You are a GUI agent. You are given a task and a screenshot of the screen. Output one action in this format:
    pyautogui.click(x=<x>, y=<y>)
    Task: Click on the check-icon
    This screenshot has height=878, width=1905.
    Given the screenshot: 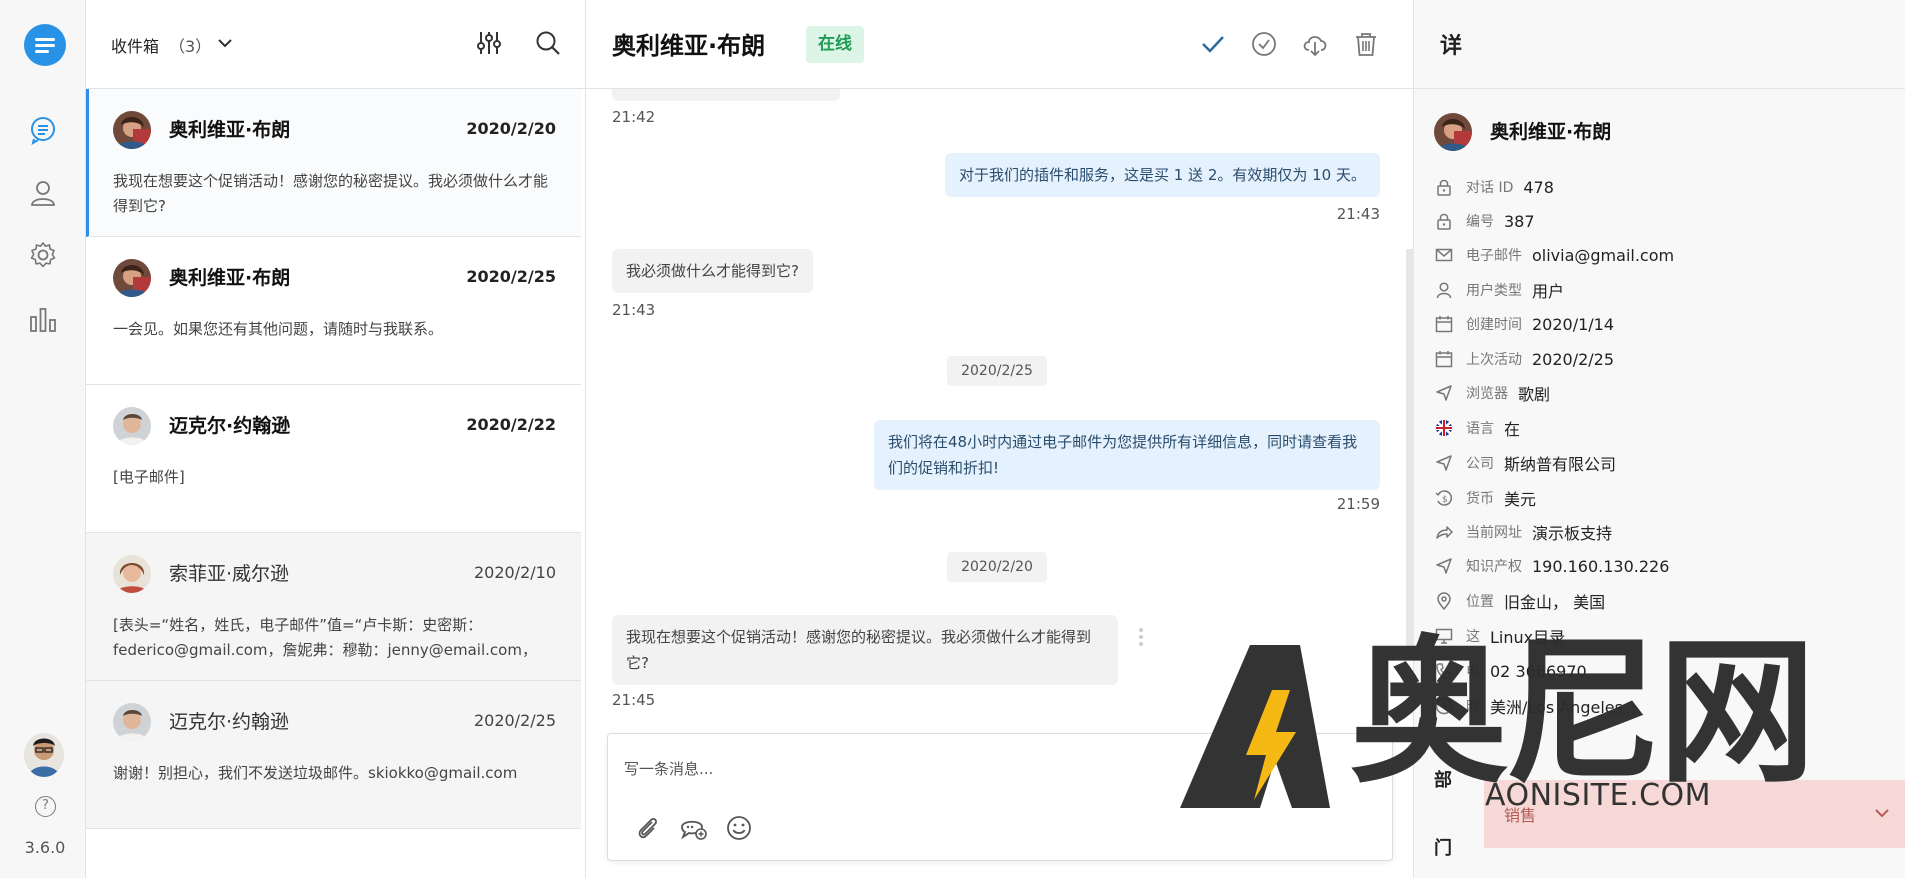 What is the action you would take?
    pyautogui.click(x=1213, y=44)
    